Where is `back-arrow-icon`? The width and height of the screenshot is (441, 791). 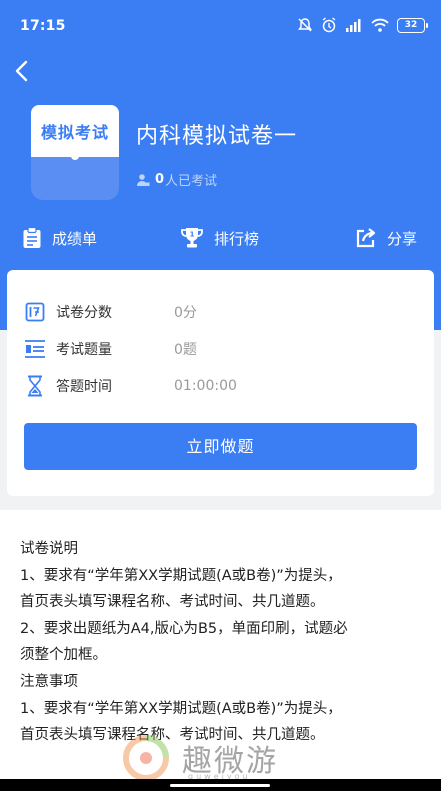
back-arrow-icon is located at coordinates (21, 71).